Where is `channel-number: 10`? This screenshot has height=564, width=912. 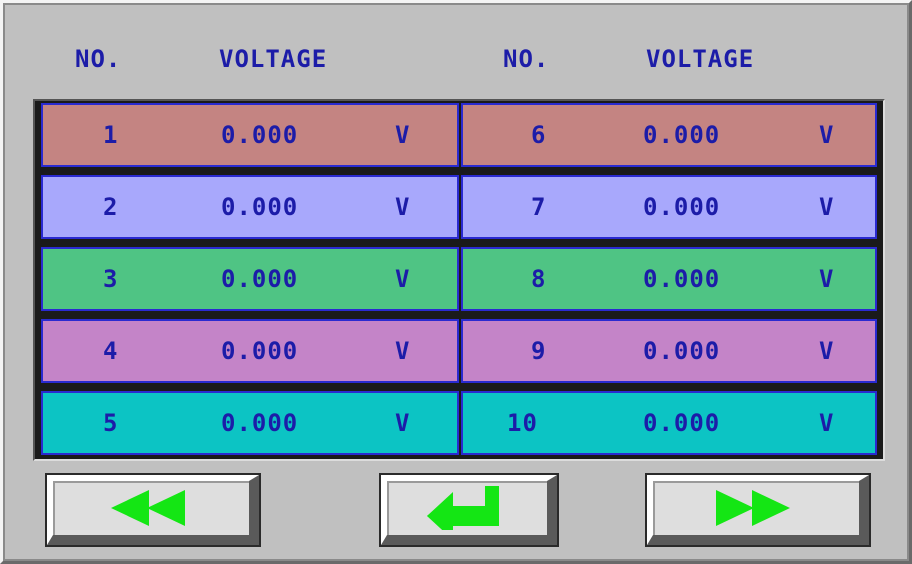
channel-number: 10 is located at coordinates (522, 423).